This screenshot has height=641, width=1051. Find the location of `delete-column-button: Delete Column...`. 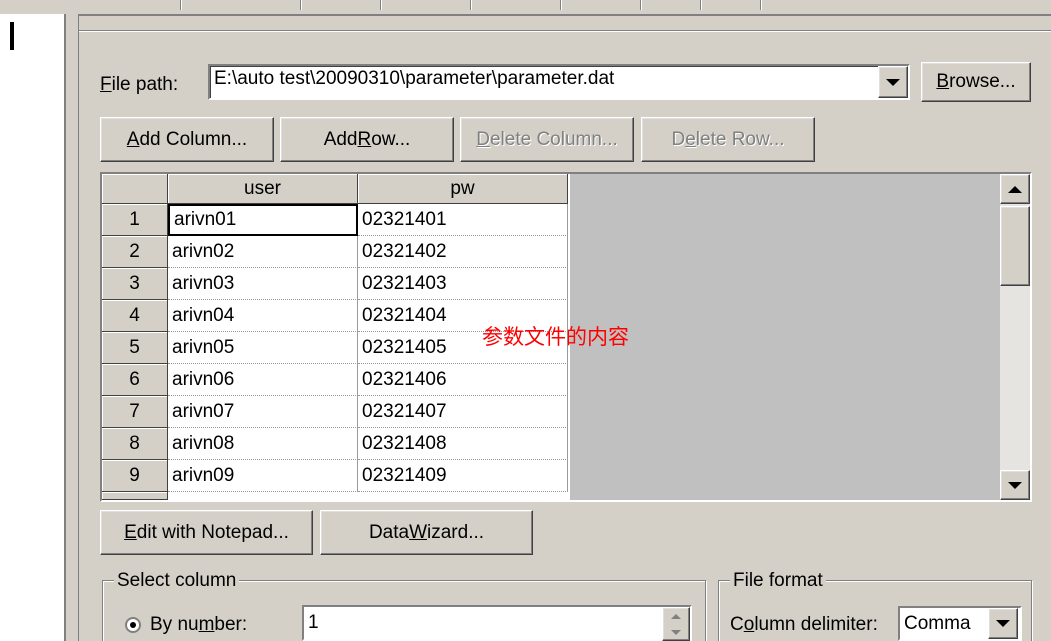

delete-column-button: Delete Column... is located at coordinates (547, 139).